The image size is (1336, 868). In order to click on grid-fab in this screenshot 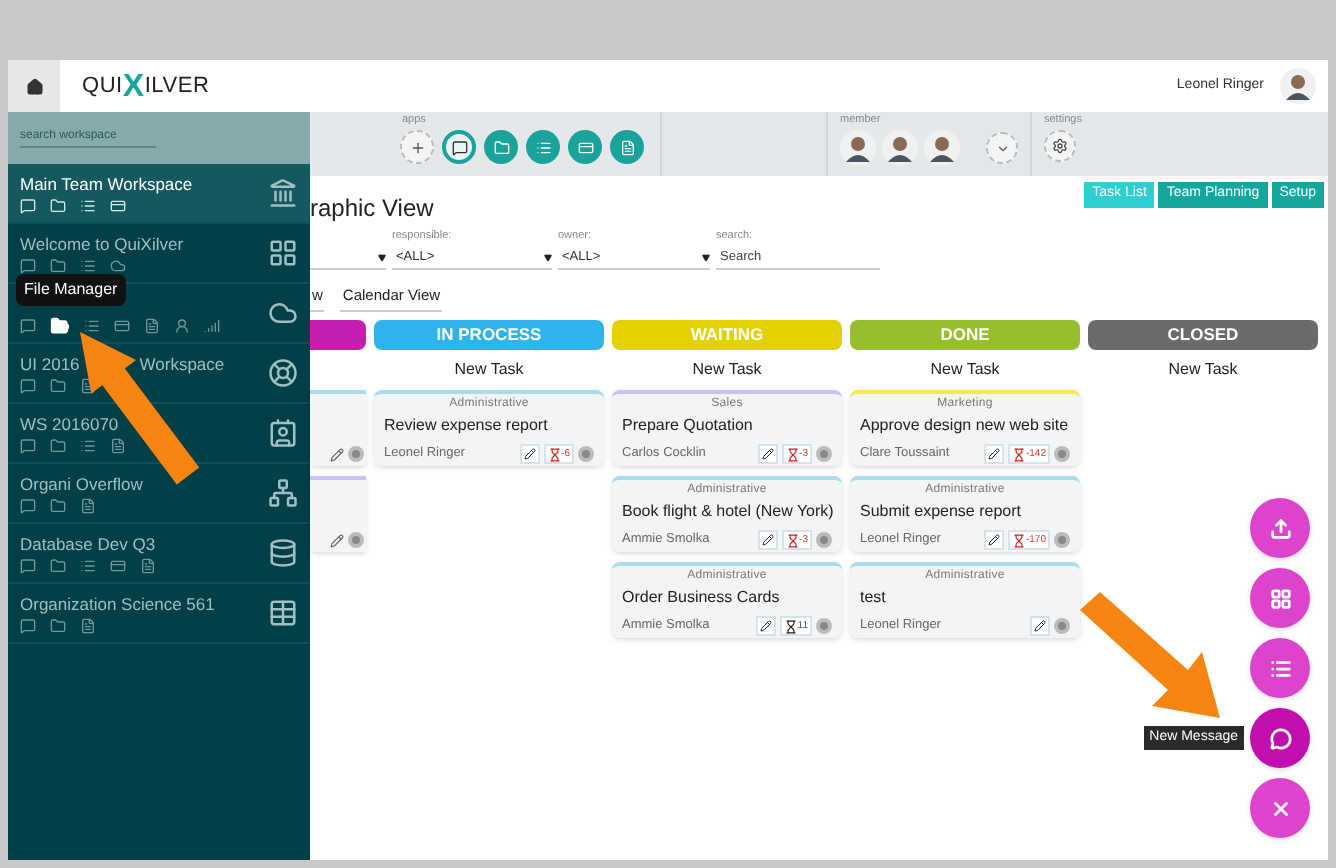, I will do `click(1280, 598)`.